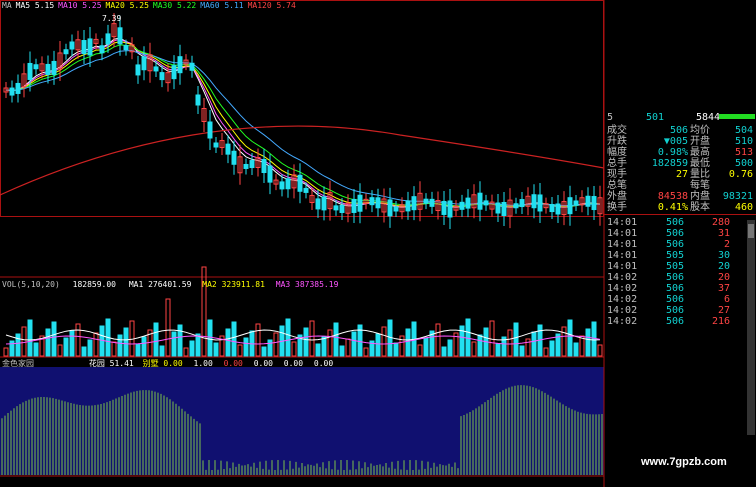  I want to click on quote-label: 内盘, so click(700, 196).